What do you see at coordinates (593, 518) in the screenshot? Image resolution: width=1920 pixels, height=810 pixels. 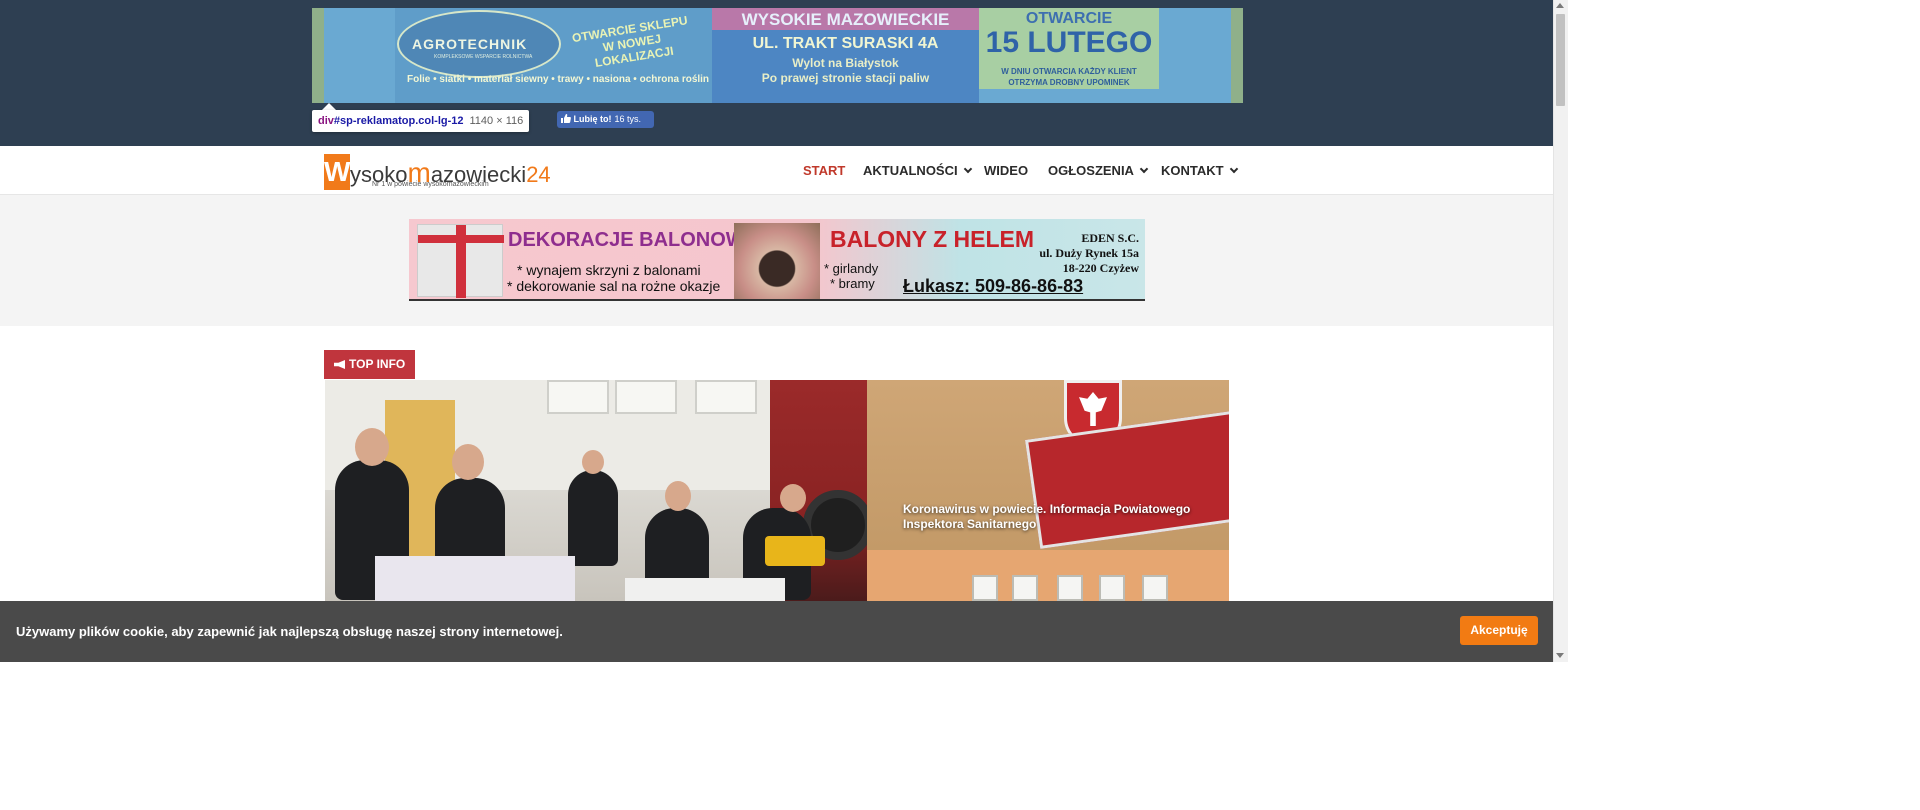 I see `photo-person` at bounding box center [593, 518].